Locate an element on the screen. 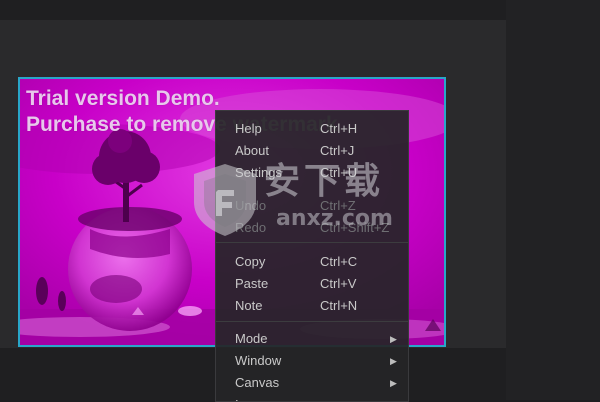  menu-item-shortcut: Ctrl+C is located at coordinates (339, 261).